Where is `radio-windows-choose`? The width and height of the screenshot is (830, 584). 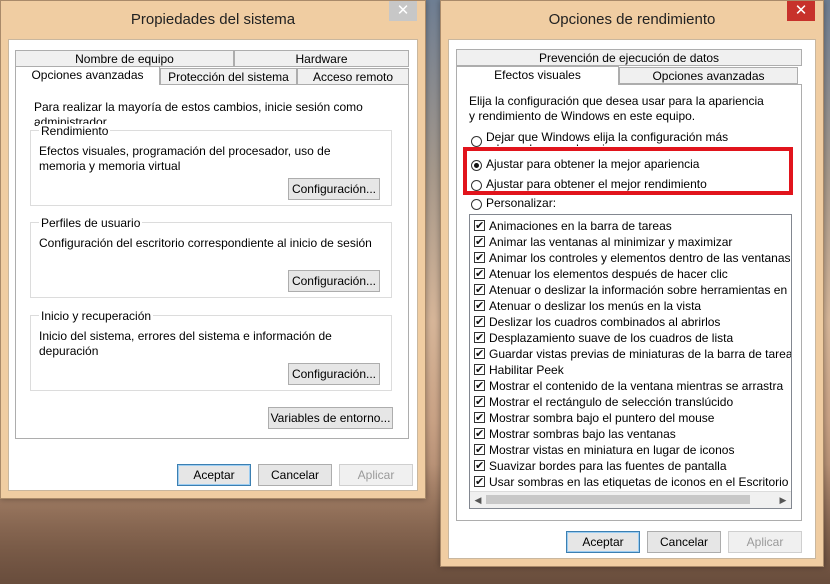 radio-windows-choose is located at coordinates (476, 141).